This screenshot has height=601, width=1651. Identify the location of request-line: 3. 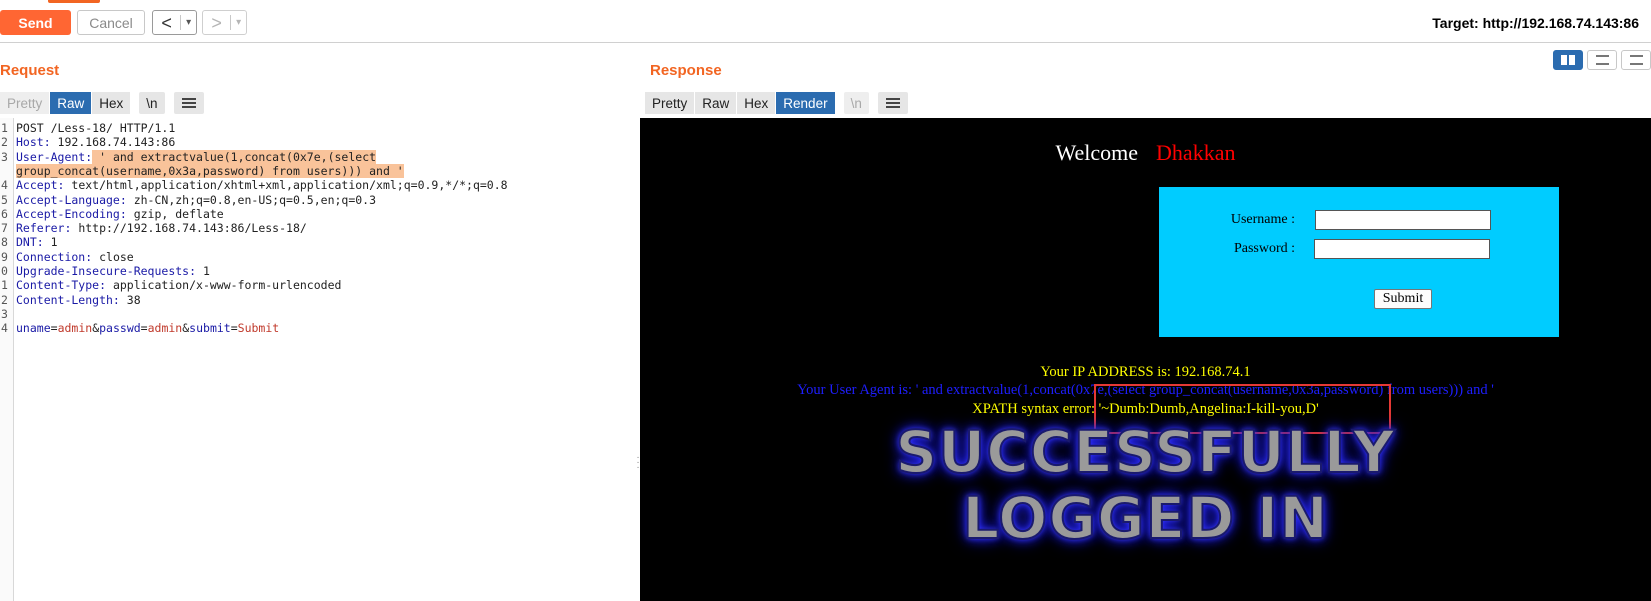
(320, 314).